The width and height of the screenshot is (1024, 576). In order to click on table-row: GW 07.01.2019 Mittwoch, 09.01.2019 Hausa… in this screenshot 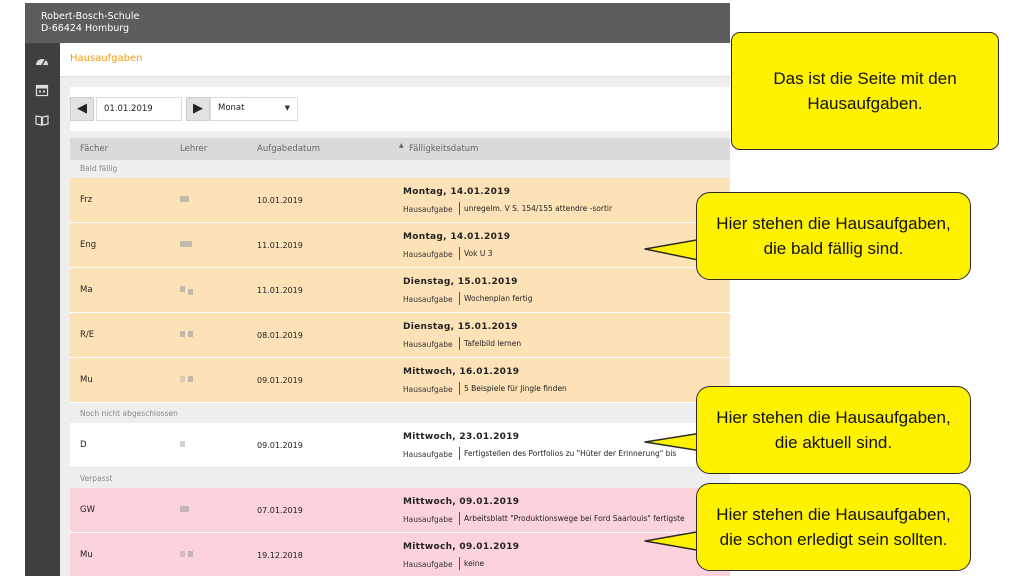, I will do `click(400, 510)`.